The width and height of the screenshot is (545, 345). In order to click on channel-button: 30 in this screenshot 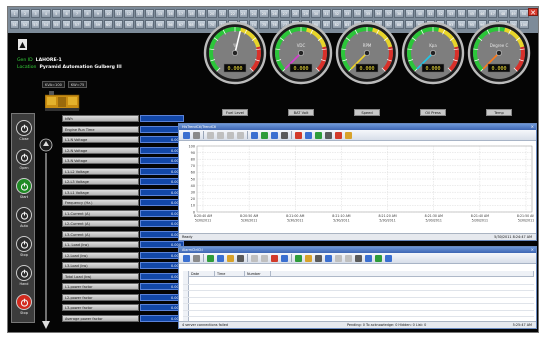, I will do `click(316, 13)`.